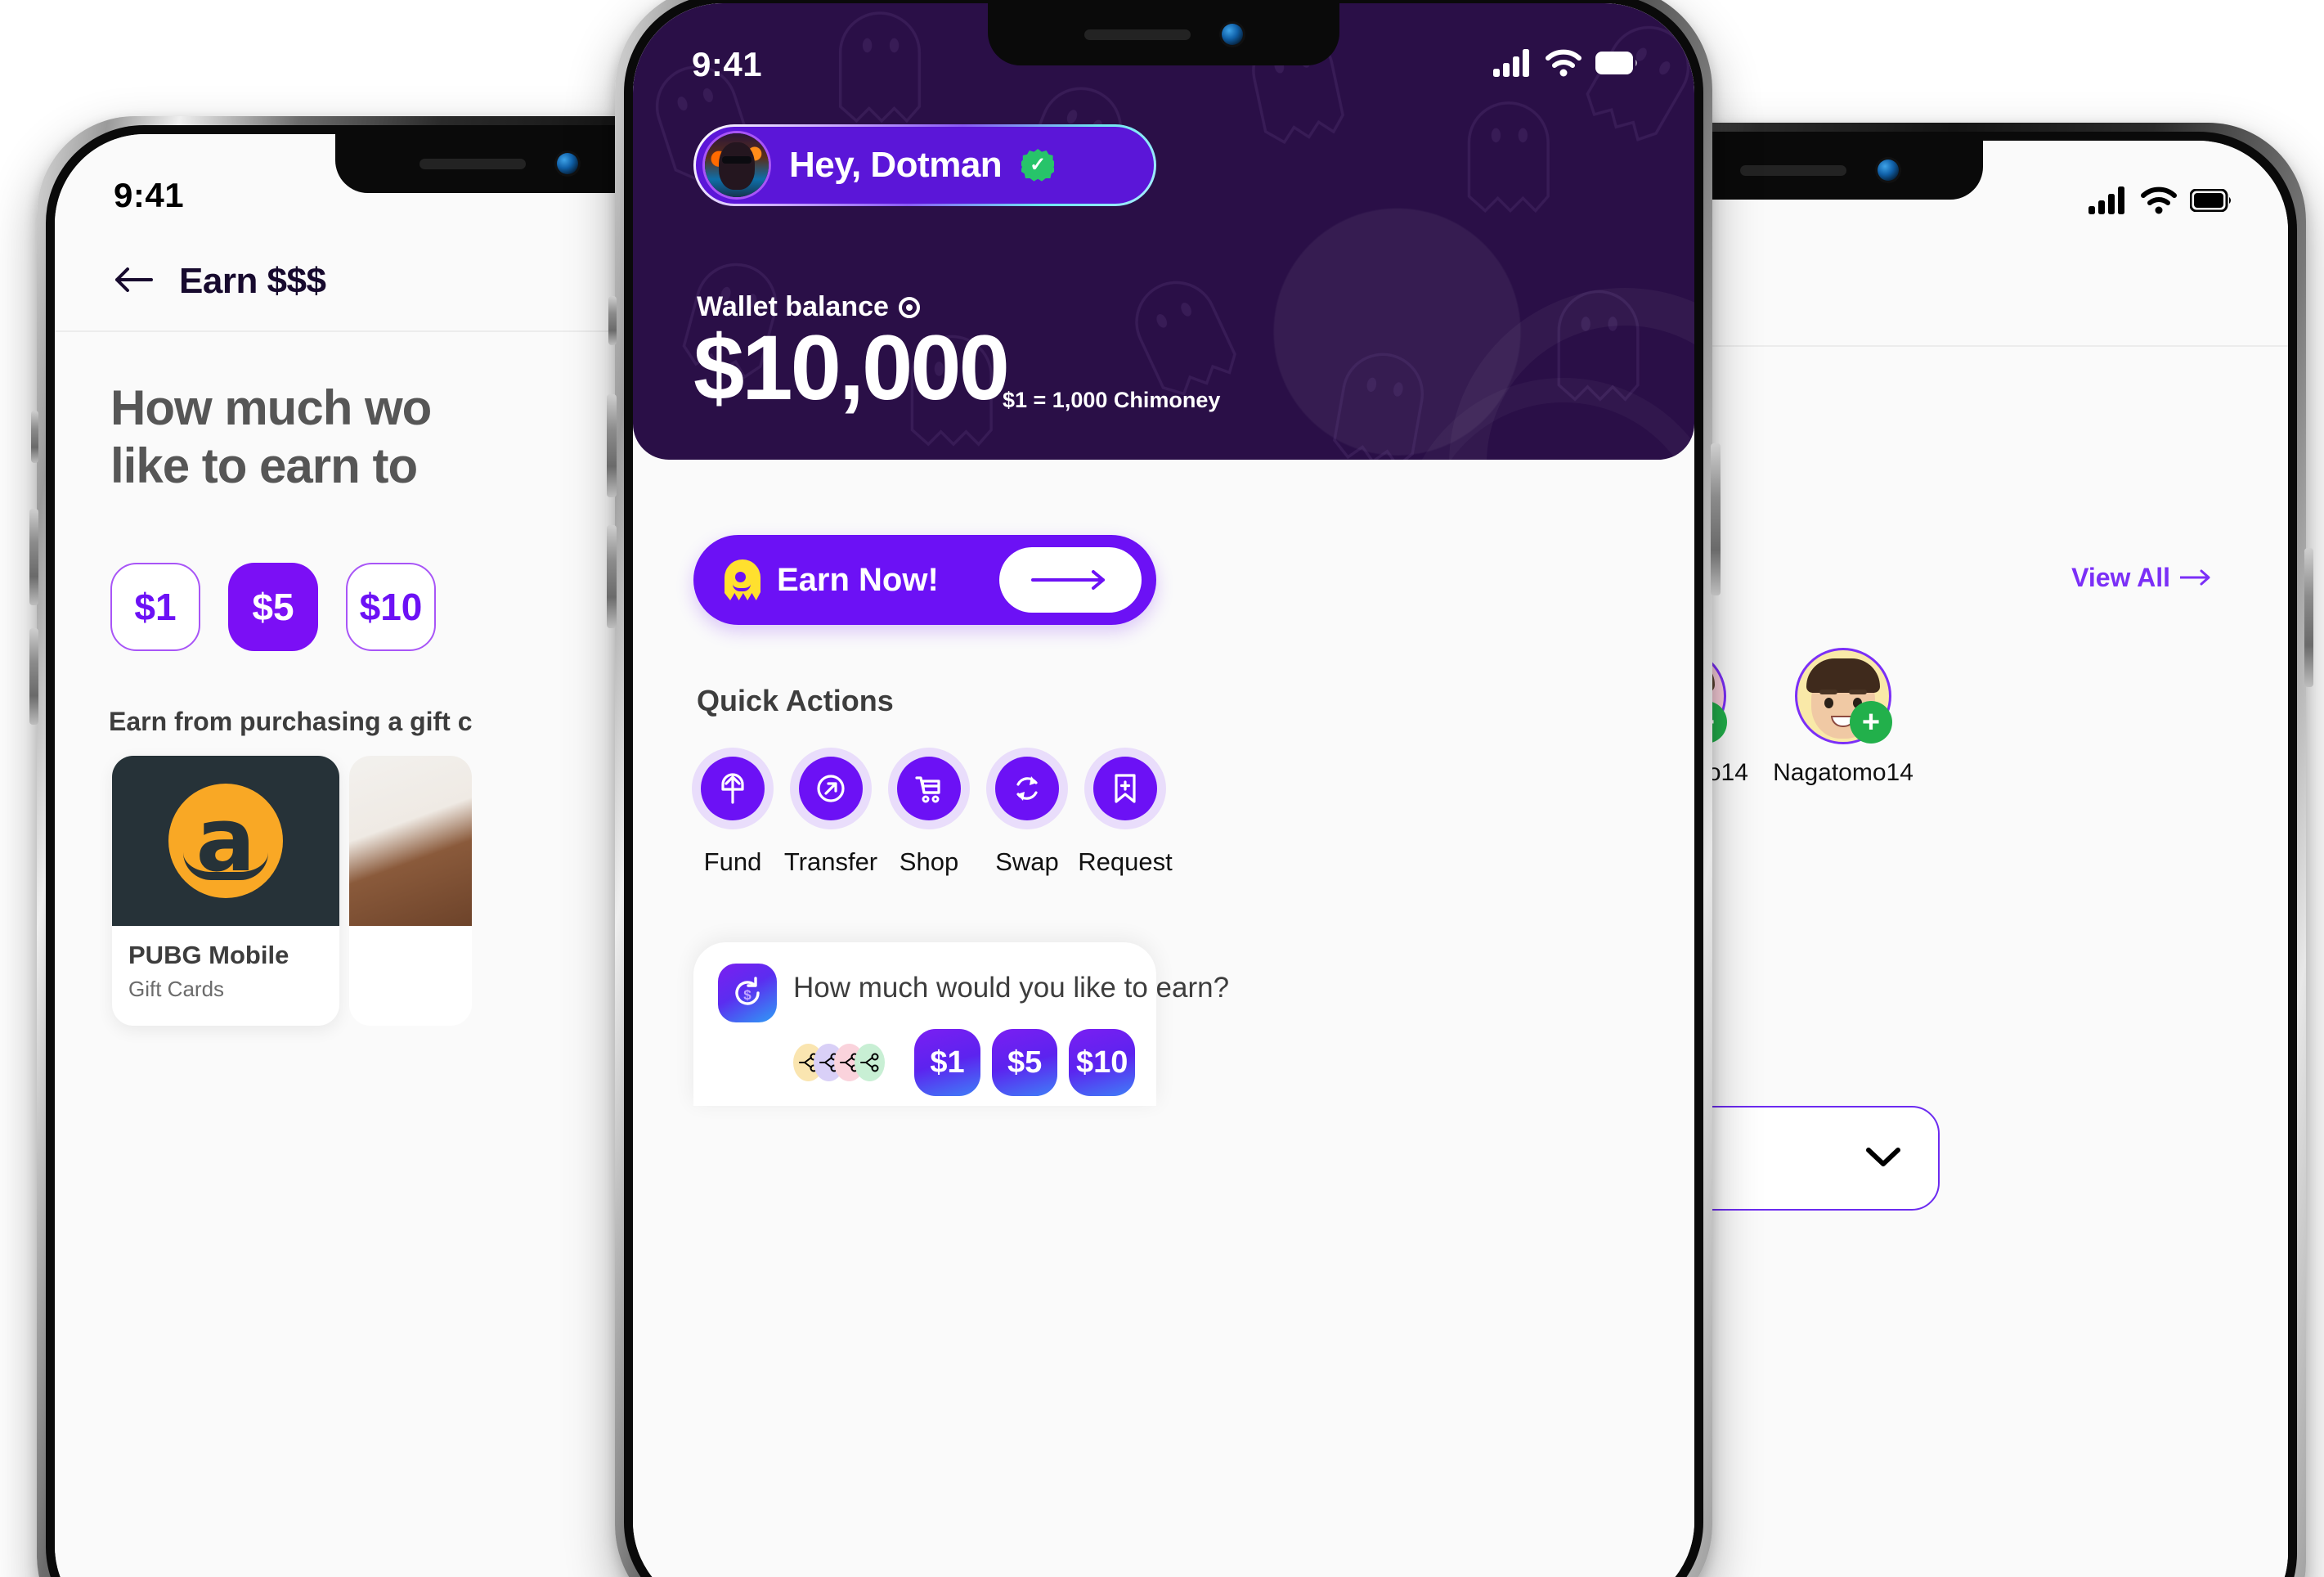 This screenshot has height=1577, width=2324. I want to click on earn-now-label: Earn Now!, so click(858, 579).